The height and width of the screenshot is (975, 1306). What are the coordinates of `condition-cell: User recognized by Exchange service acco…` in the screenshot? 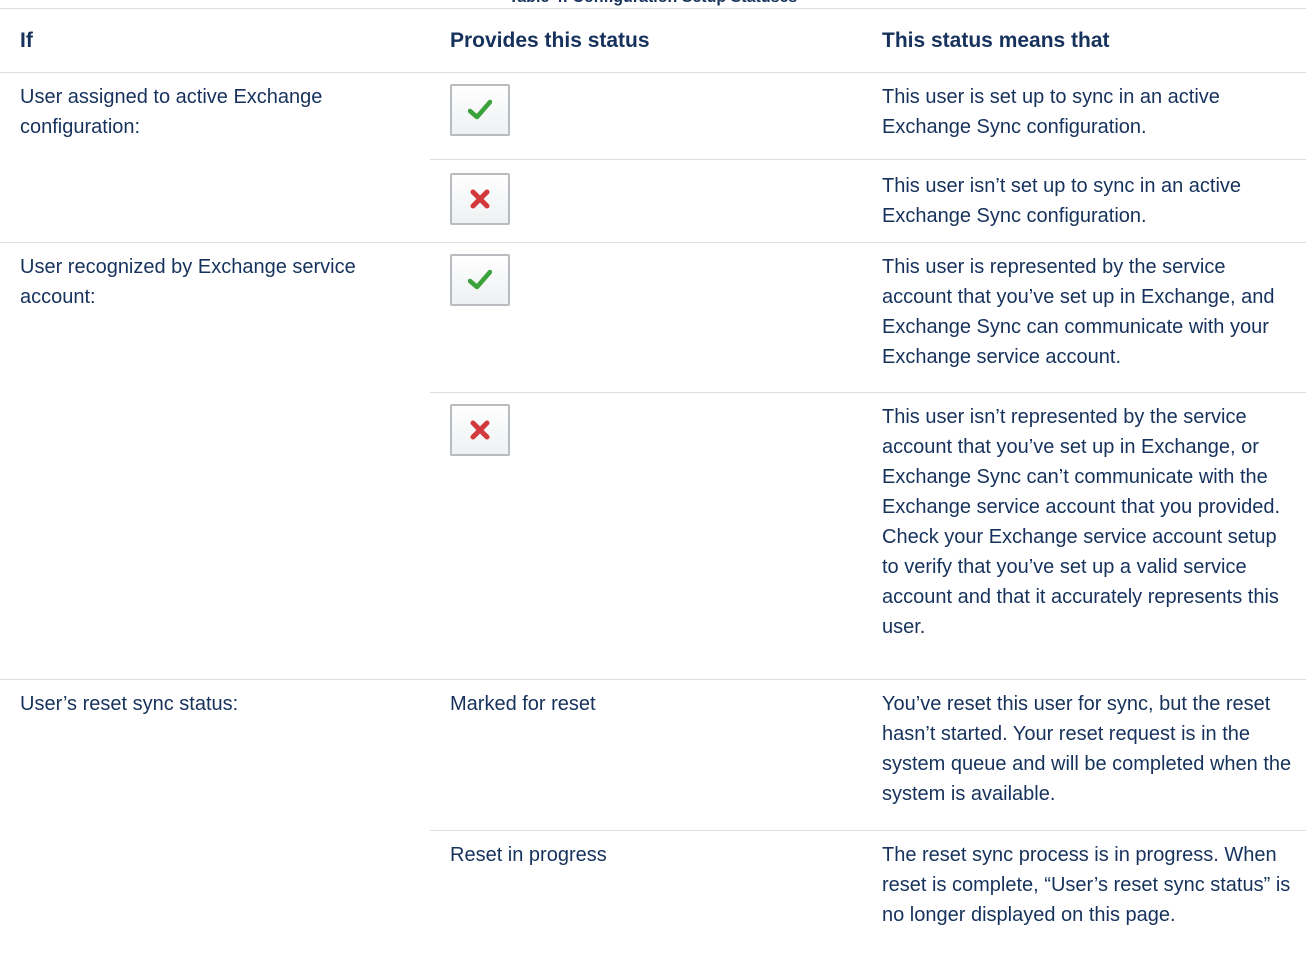 It's located at (215, 461).